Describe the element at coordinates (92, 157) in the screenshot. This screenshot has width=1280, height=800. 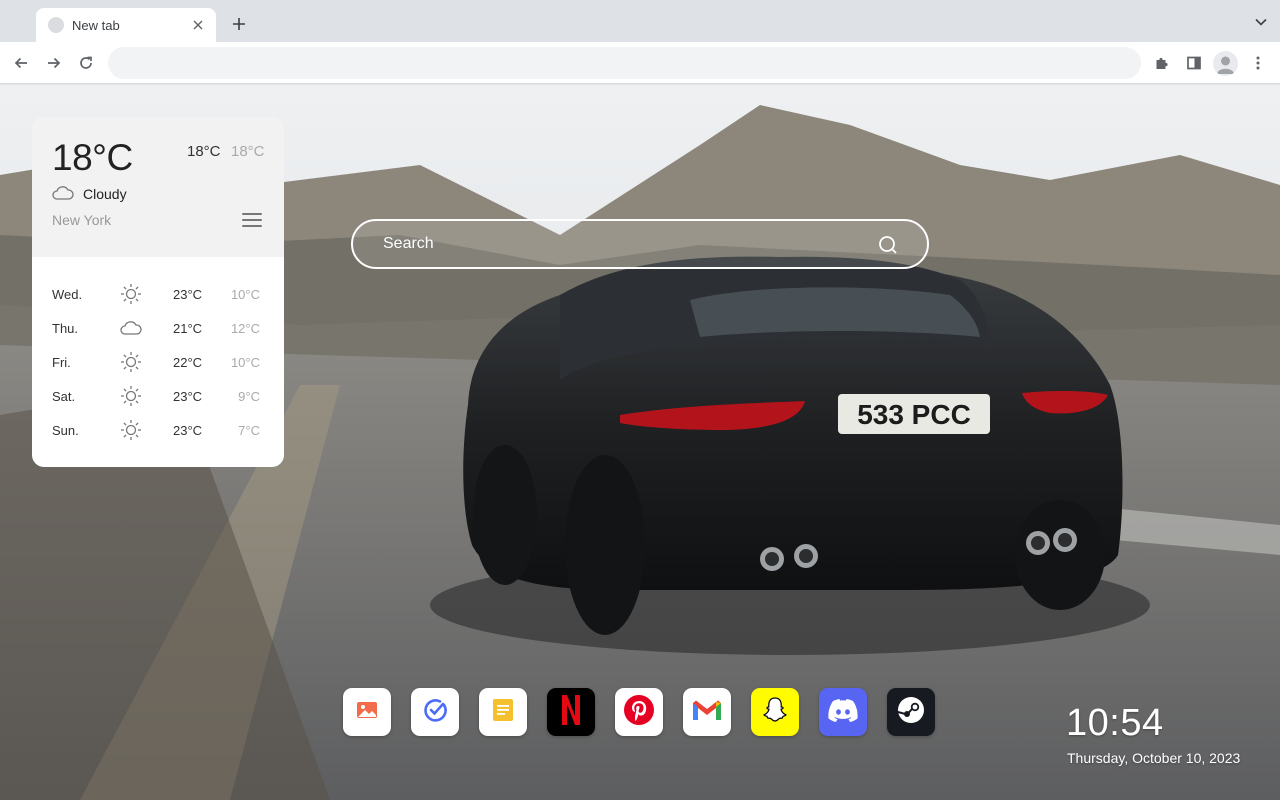
I see `current-temperature: 18°C` at that location.